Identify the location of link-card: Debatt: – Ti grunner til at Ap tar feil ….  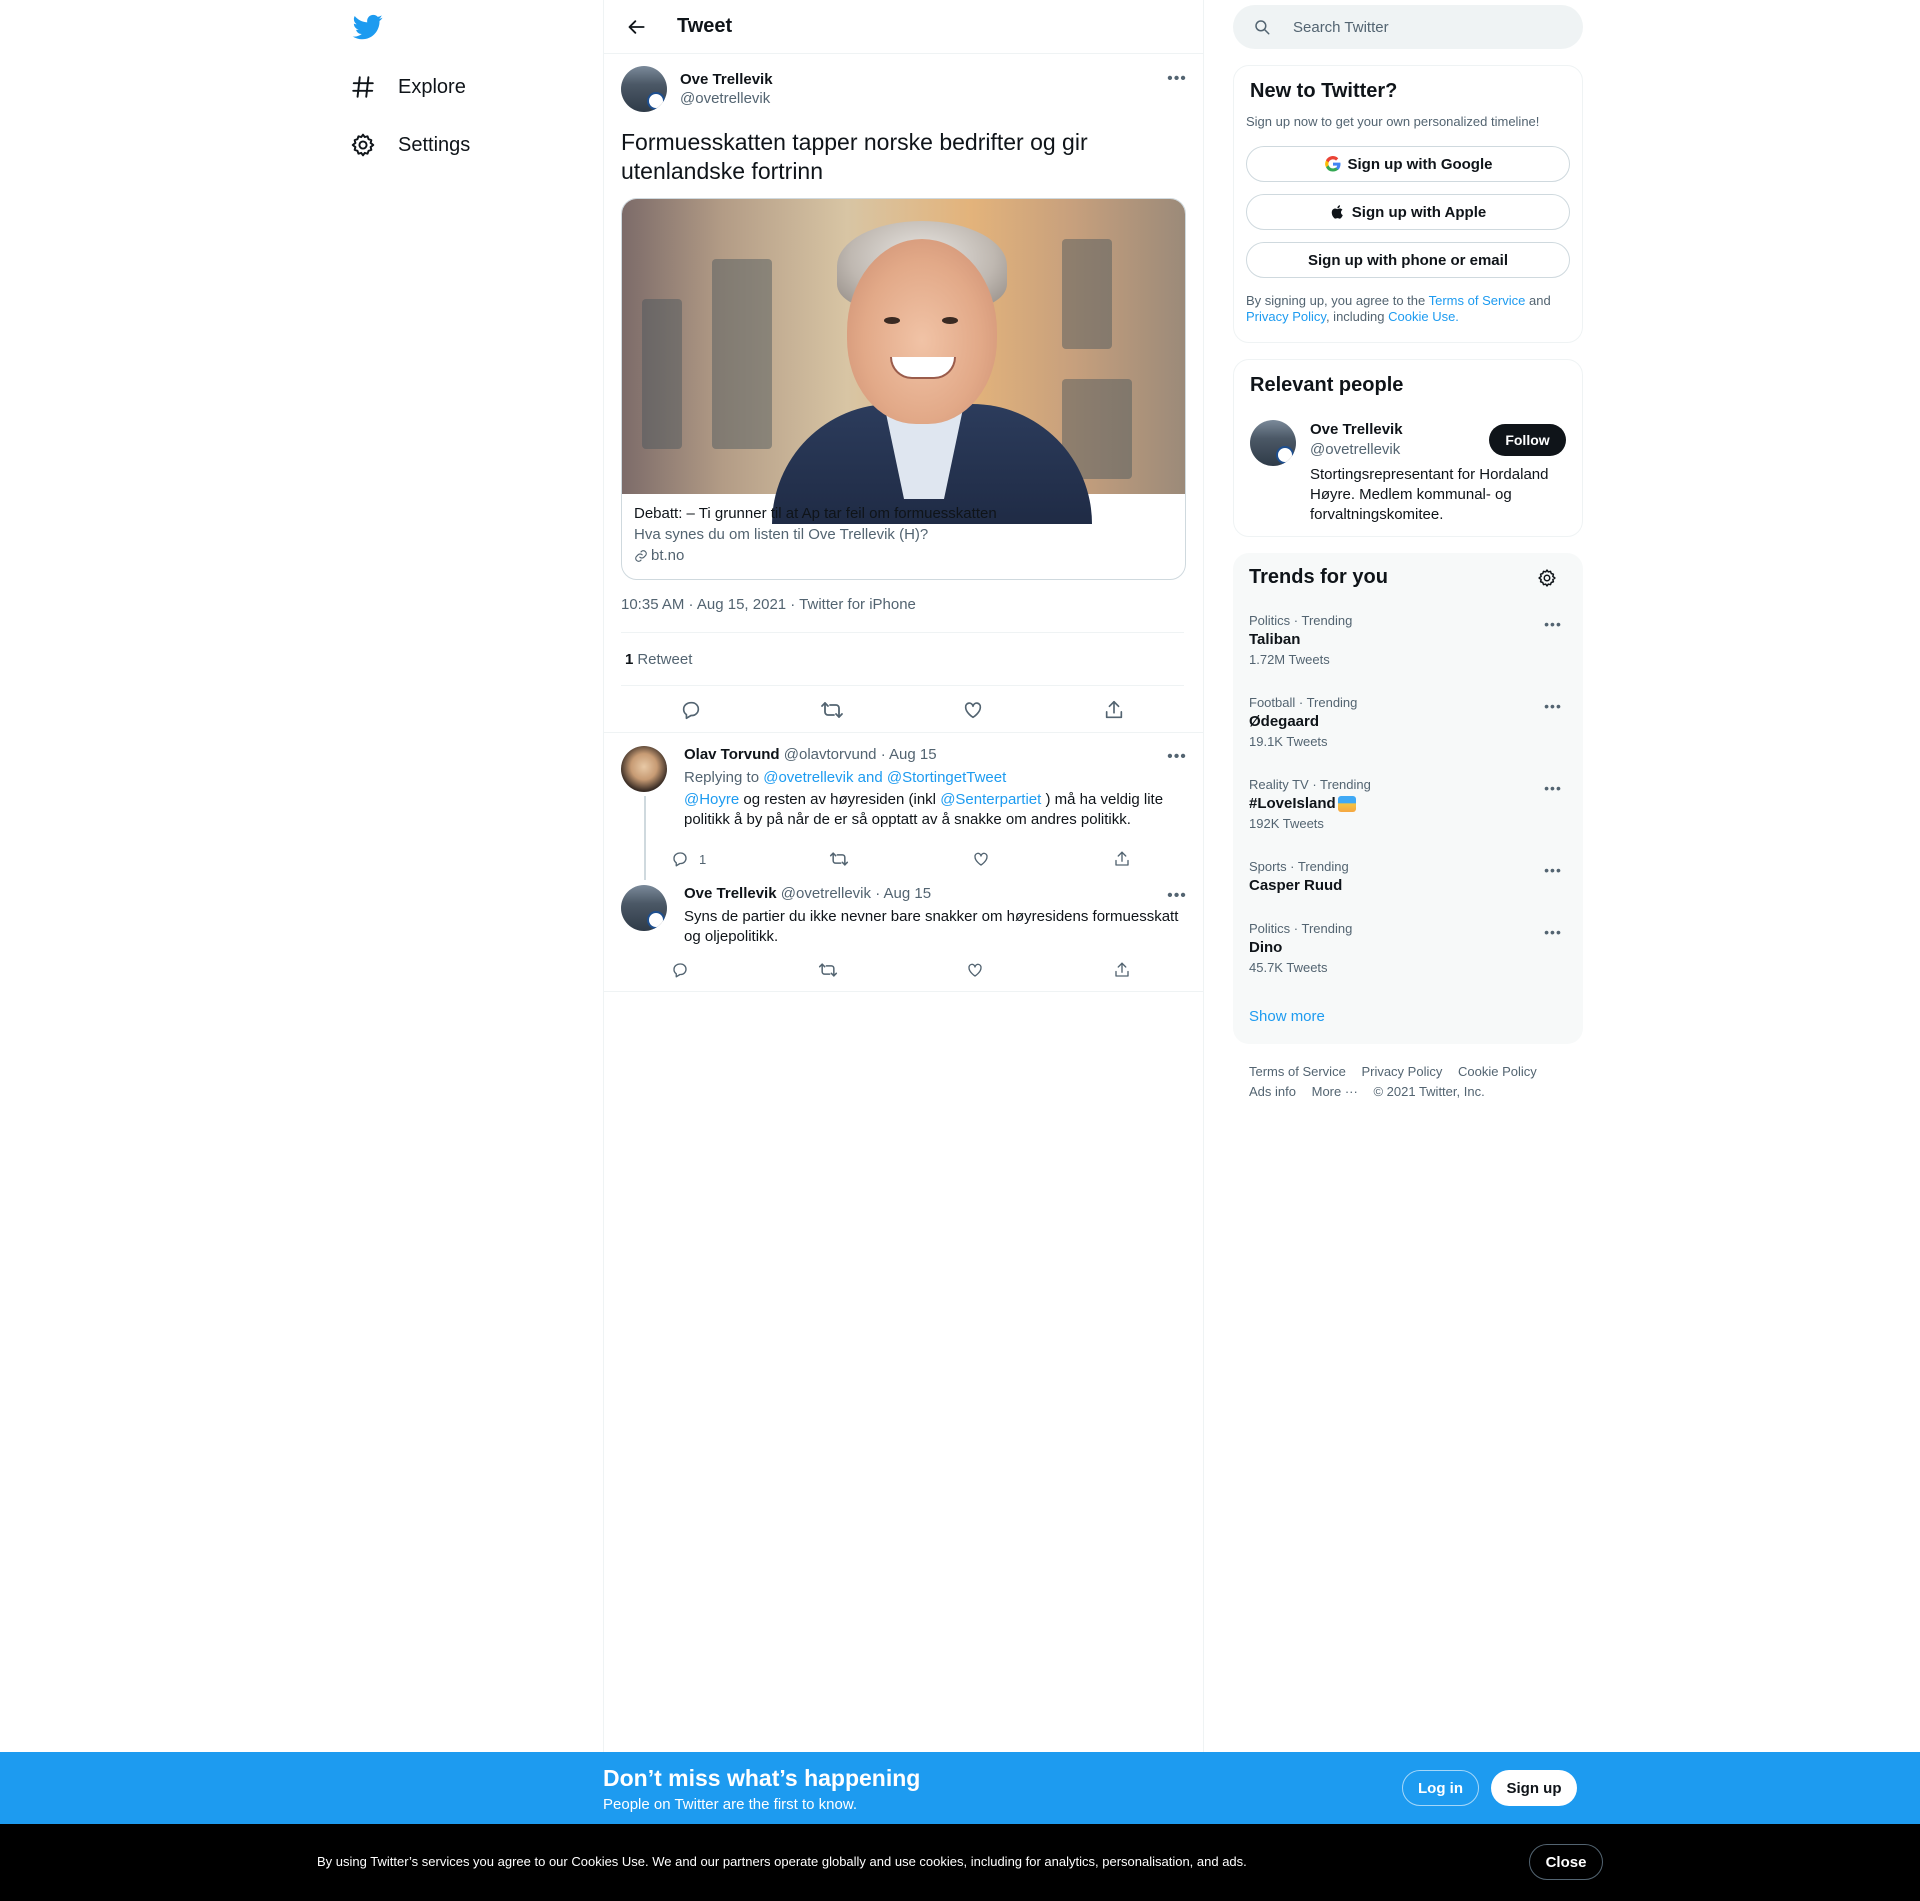
(903, 389).